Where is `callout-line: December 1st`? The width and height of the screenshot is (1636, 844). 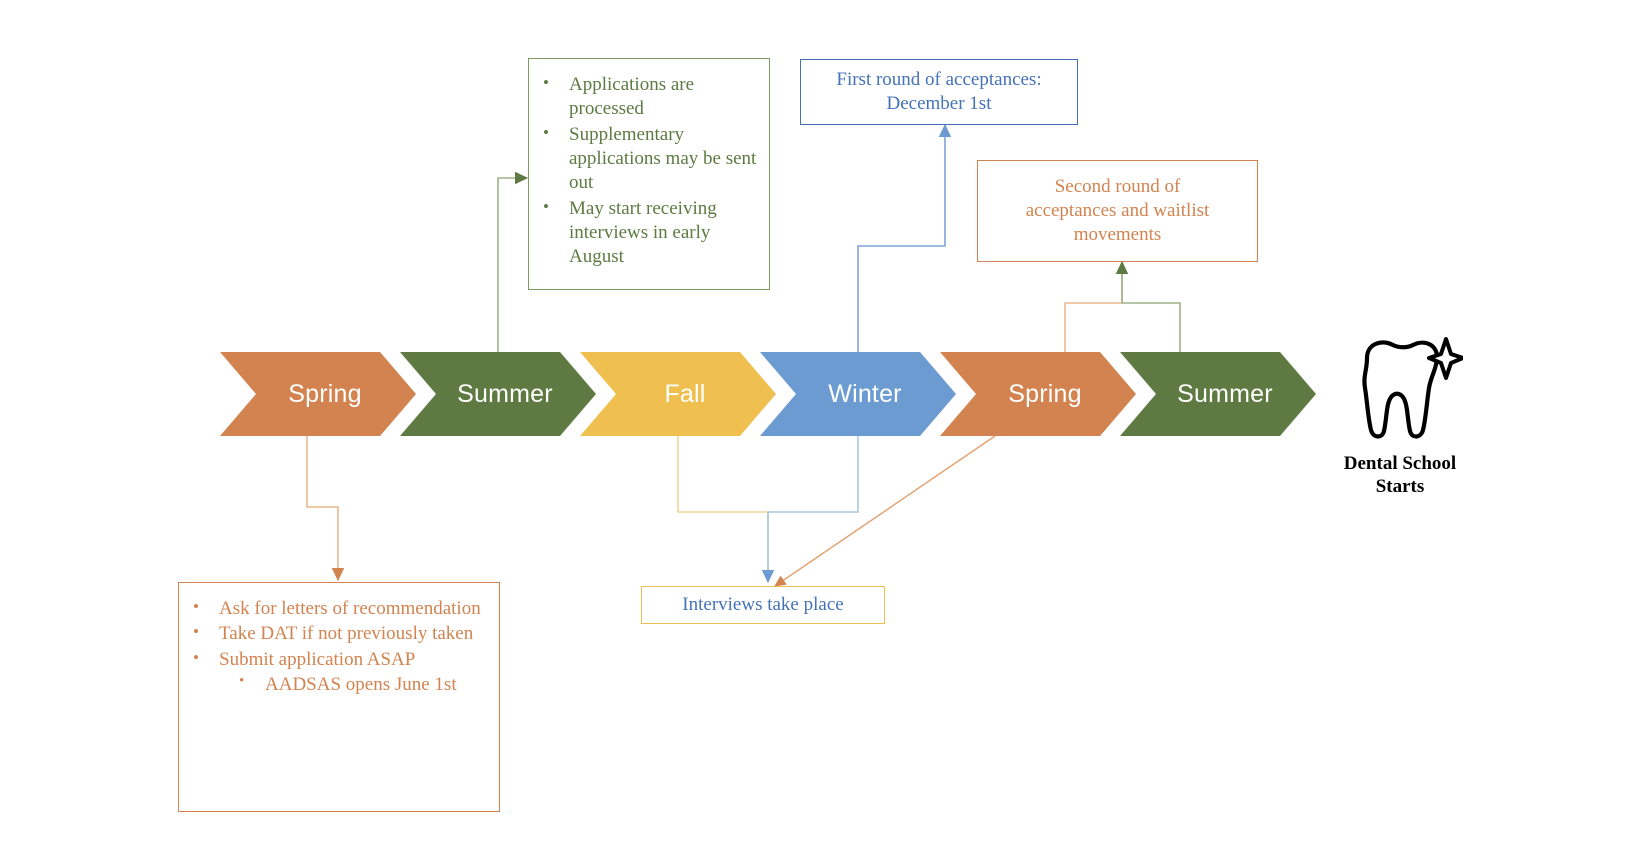
callout-line: December 1st is located at coordinates (939, 103).